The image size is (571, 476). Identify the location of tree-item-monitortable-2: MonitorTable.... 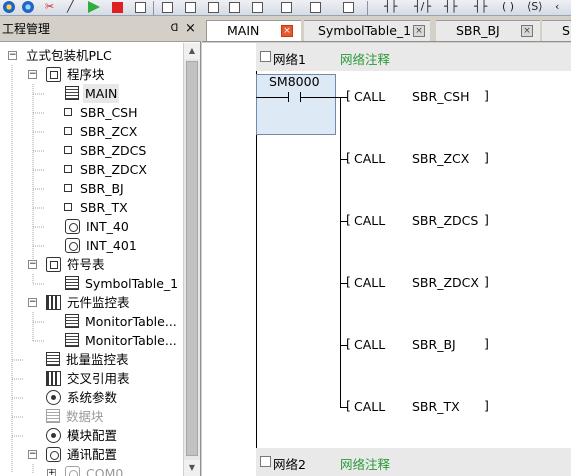
(89, 340).